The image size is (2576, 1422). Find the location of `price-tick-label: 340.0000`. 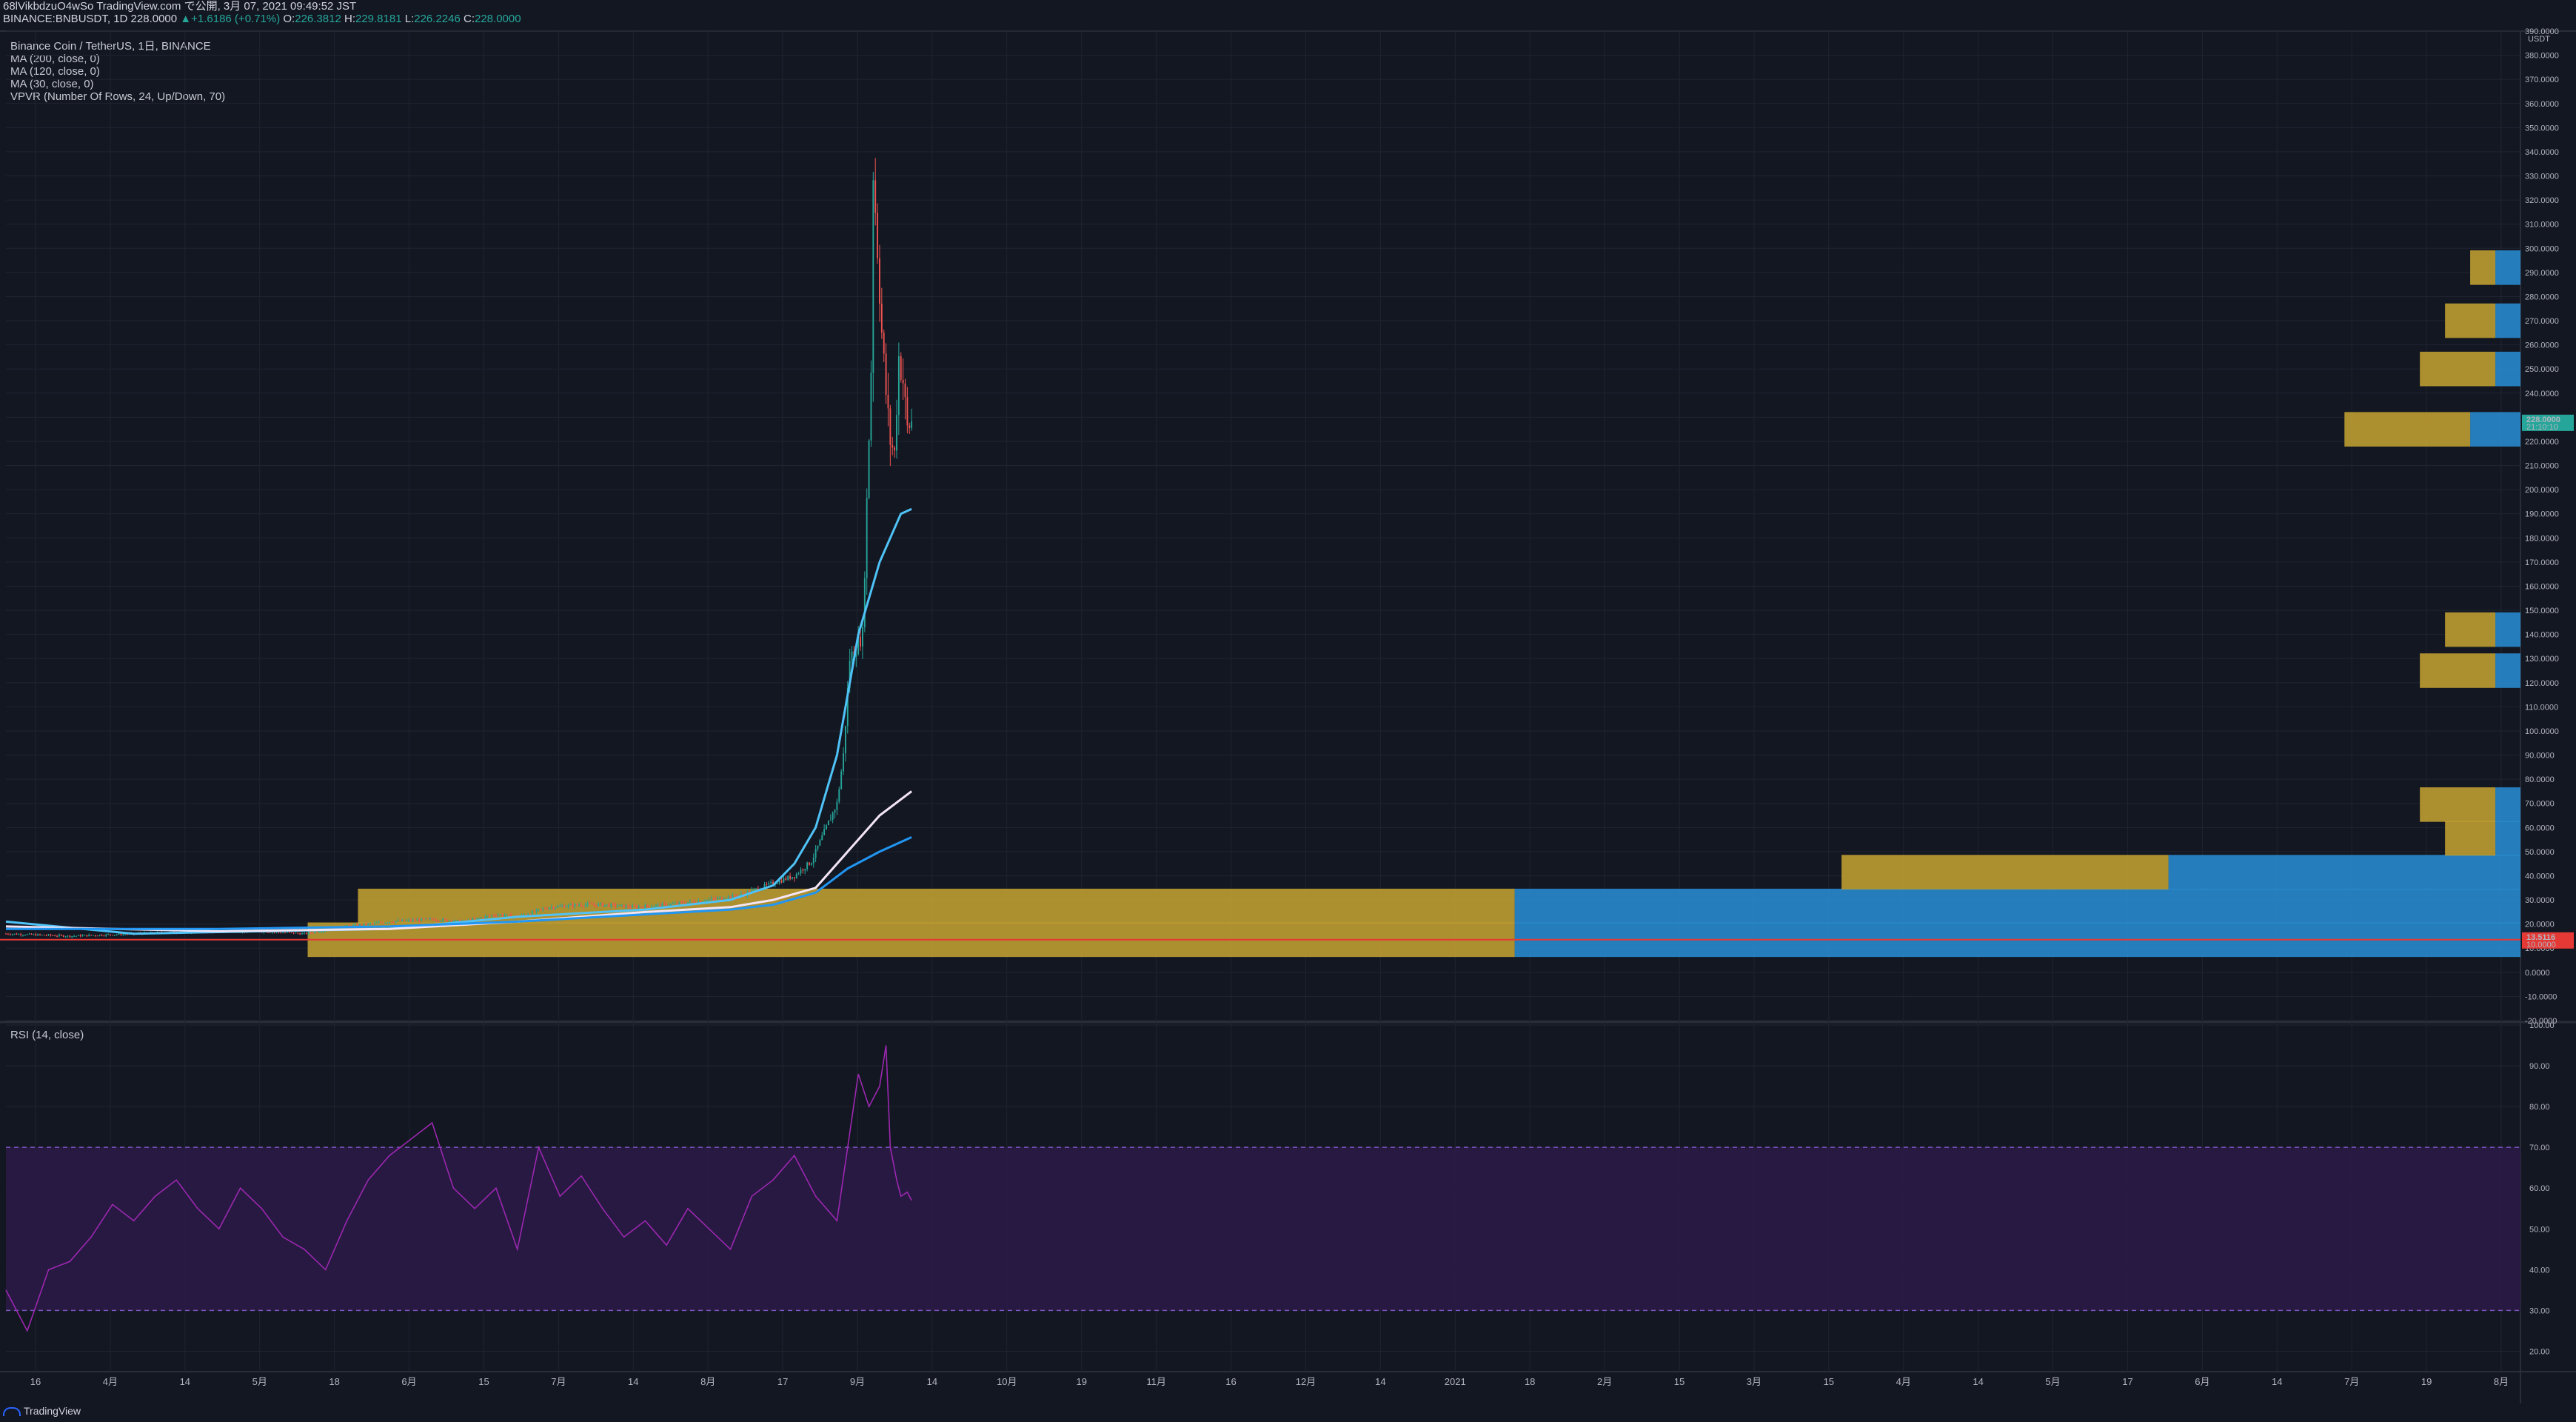

price-tick-label: 340.0000 is located at coordinates (2542, 152).